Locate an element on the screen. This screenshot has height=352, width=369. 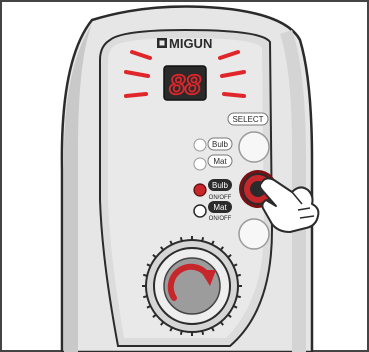
led-digits: 88 is located at coordinates (185, 84).